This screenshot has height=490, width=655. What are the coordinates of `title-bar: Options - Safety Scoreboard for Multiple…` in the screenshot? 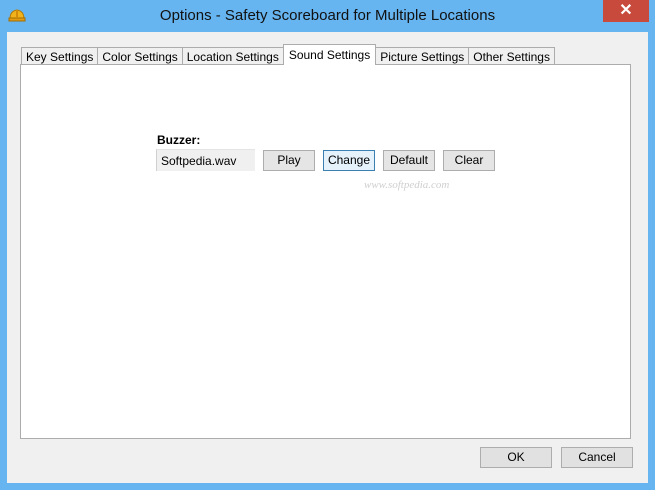 It's located at (327, 16).